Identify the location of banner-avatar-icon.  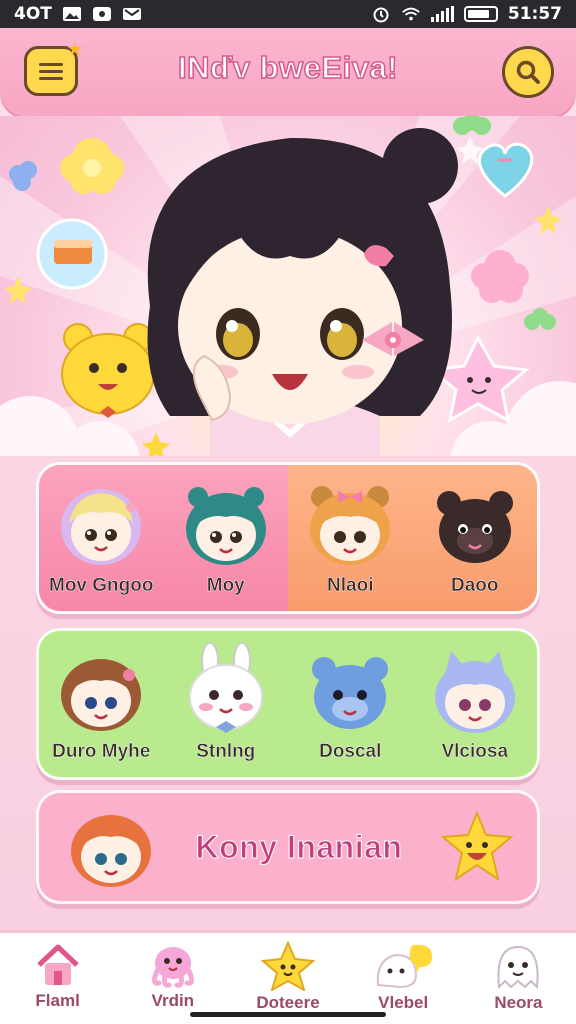
(111, 851).